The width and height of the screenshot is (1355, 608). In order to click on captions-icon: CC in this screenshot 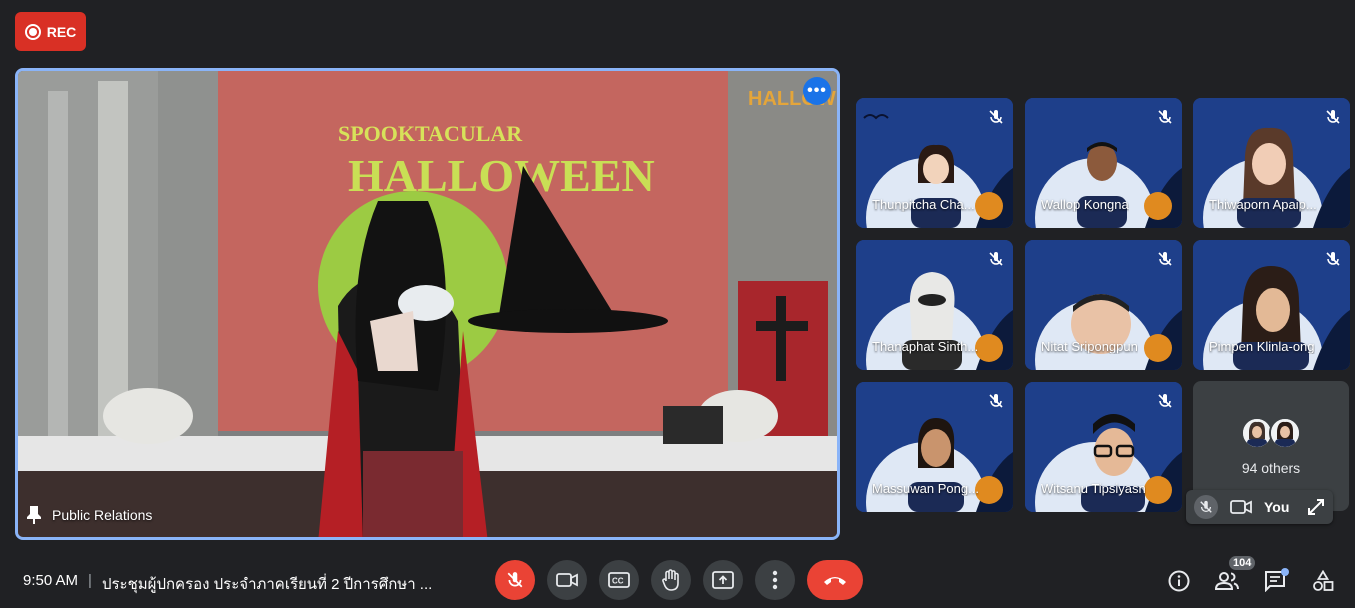, I will do `click(619, 580)`.